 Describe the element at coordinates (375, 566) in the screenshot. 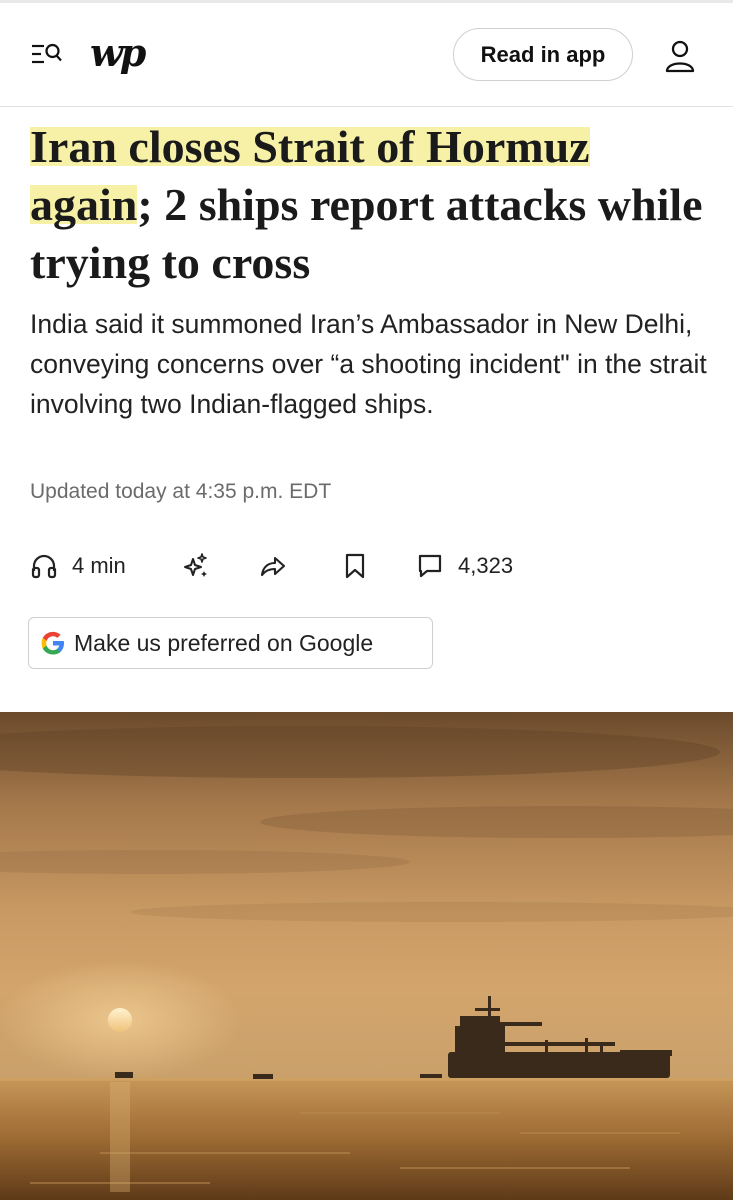

I see `article-action-bar: 4 min 4,323` at that location.